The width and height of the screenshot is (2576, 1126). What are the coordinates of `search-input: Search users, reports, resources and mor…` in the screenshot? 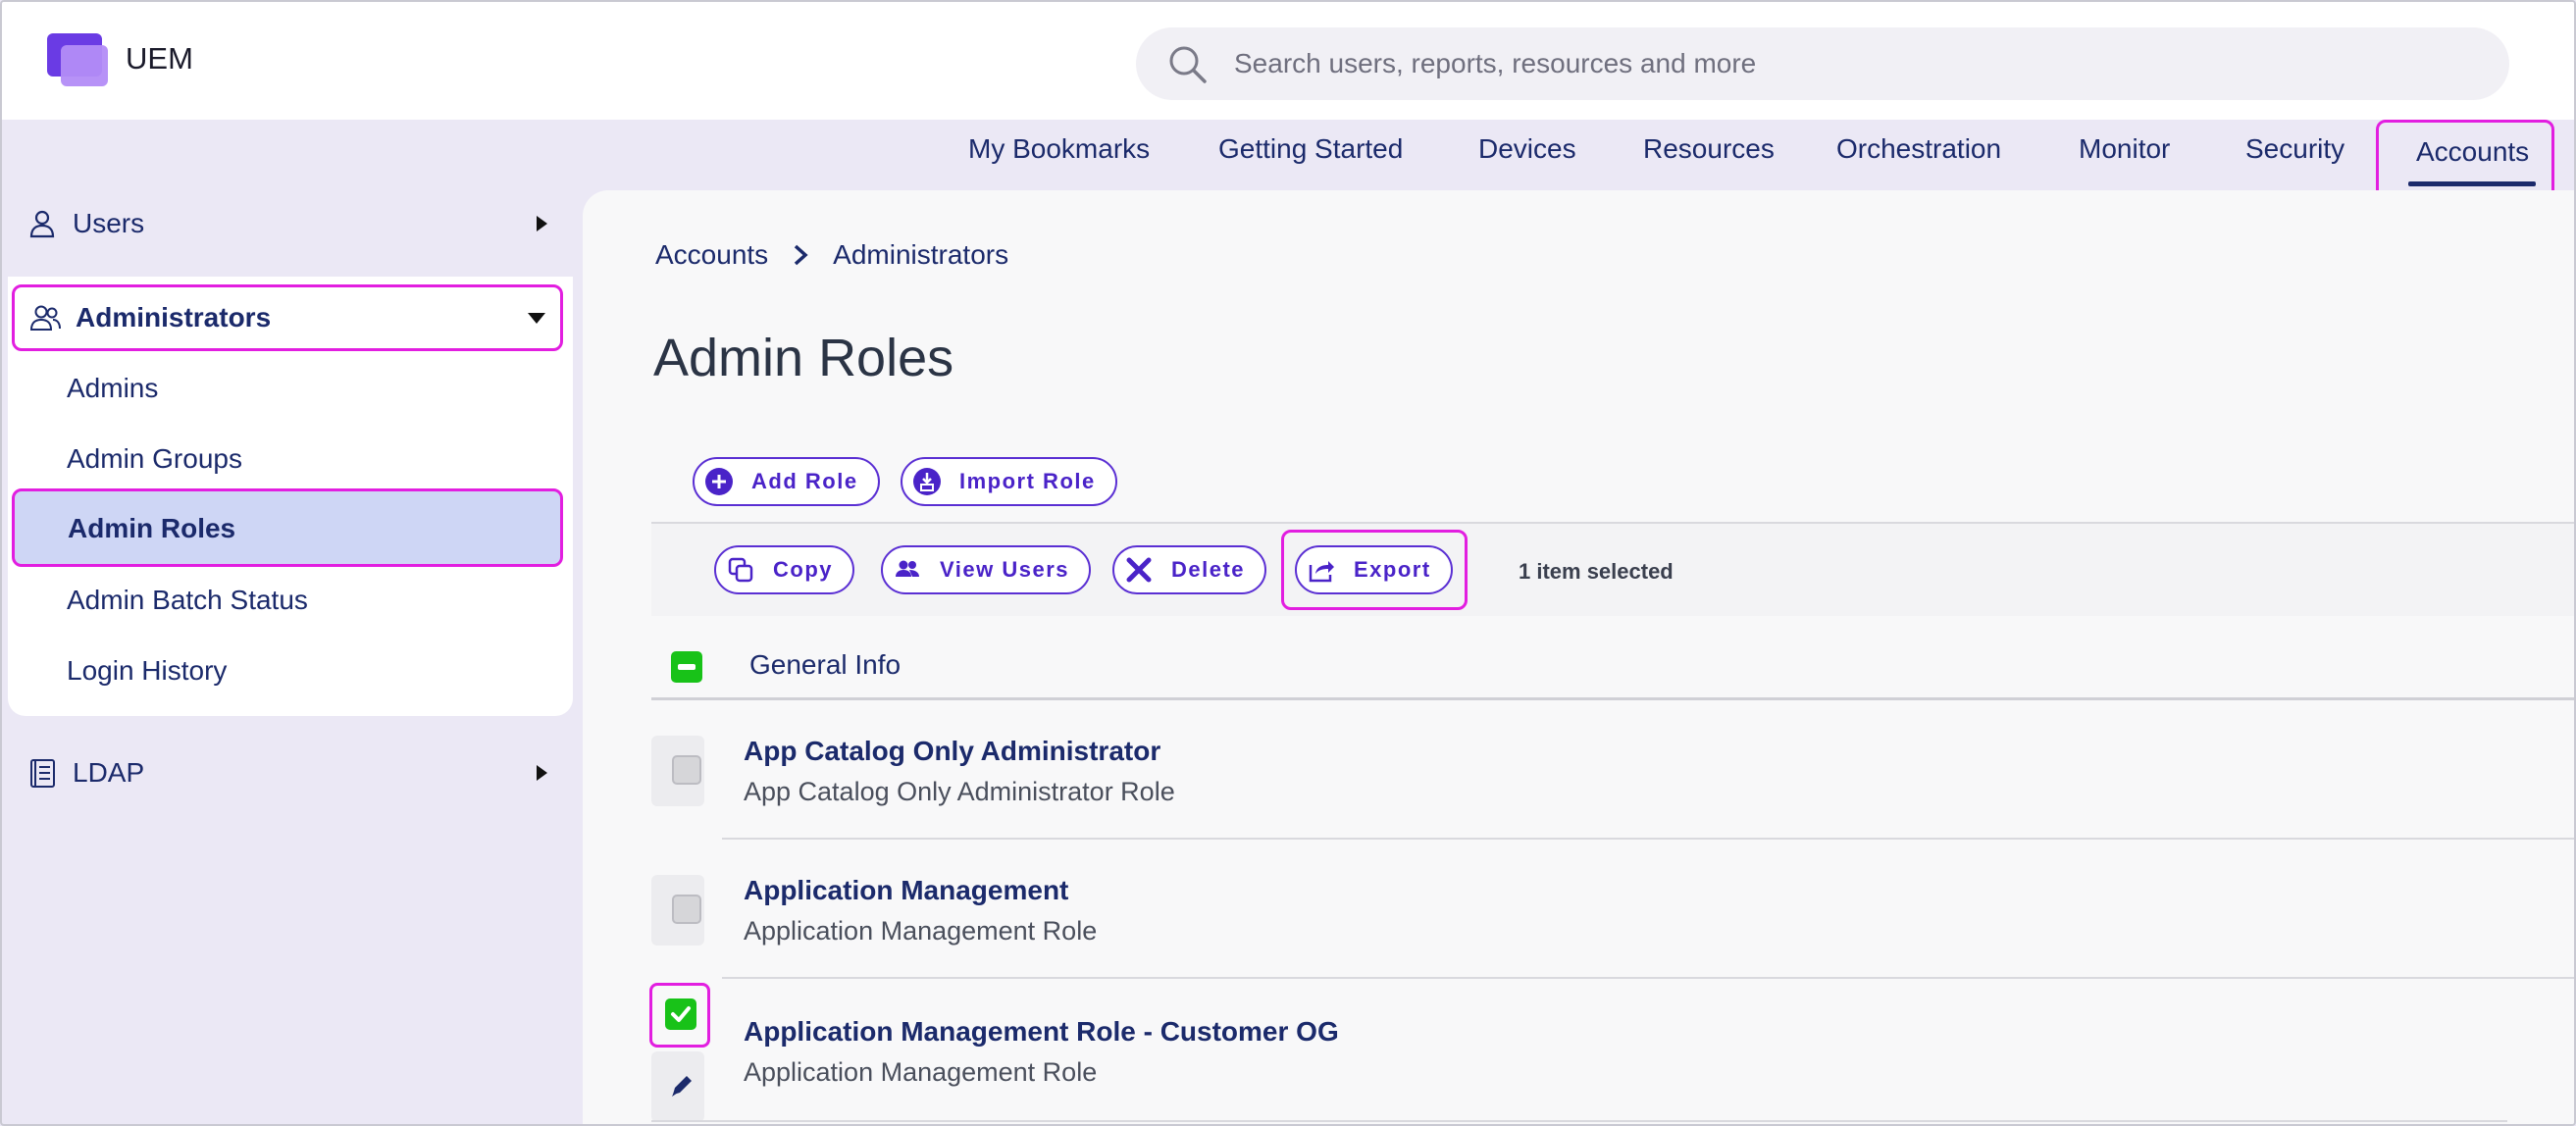 It's located at (1495, 63).